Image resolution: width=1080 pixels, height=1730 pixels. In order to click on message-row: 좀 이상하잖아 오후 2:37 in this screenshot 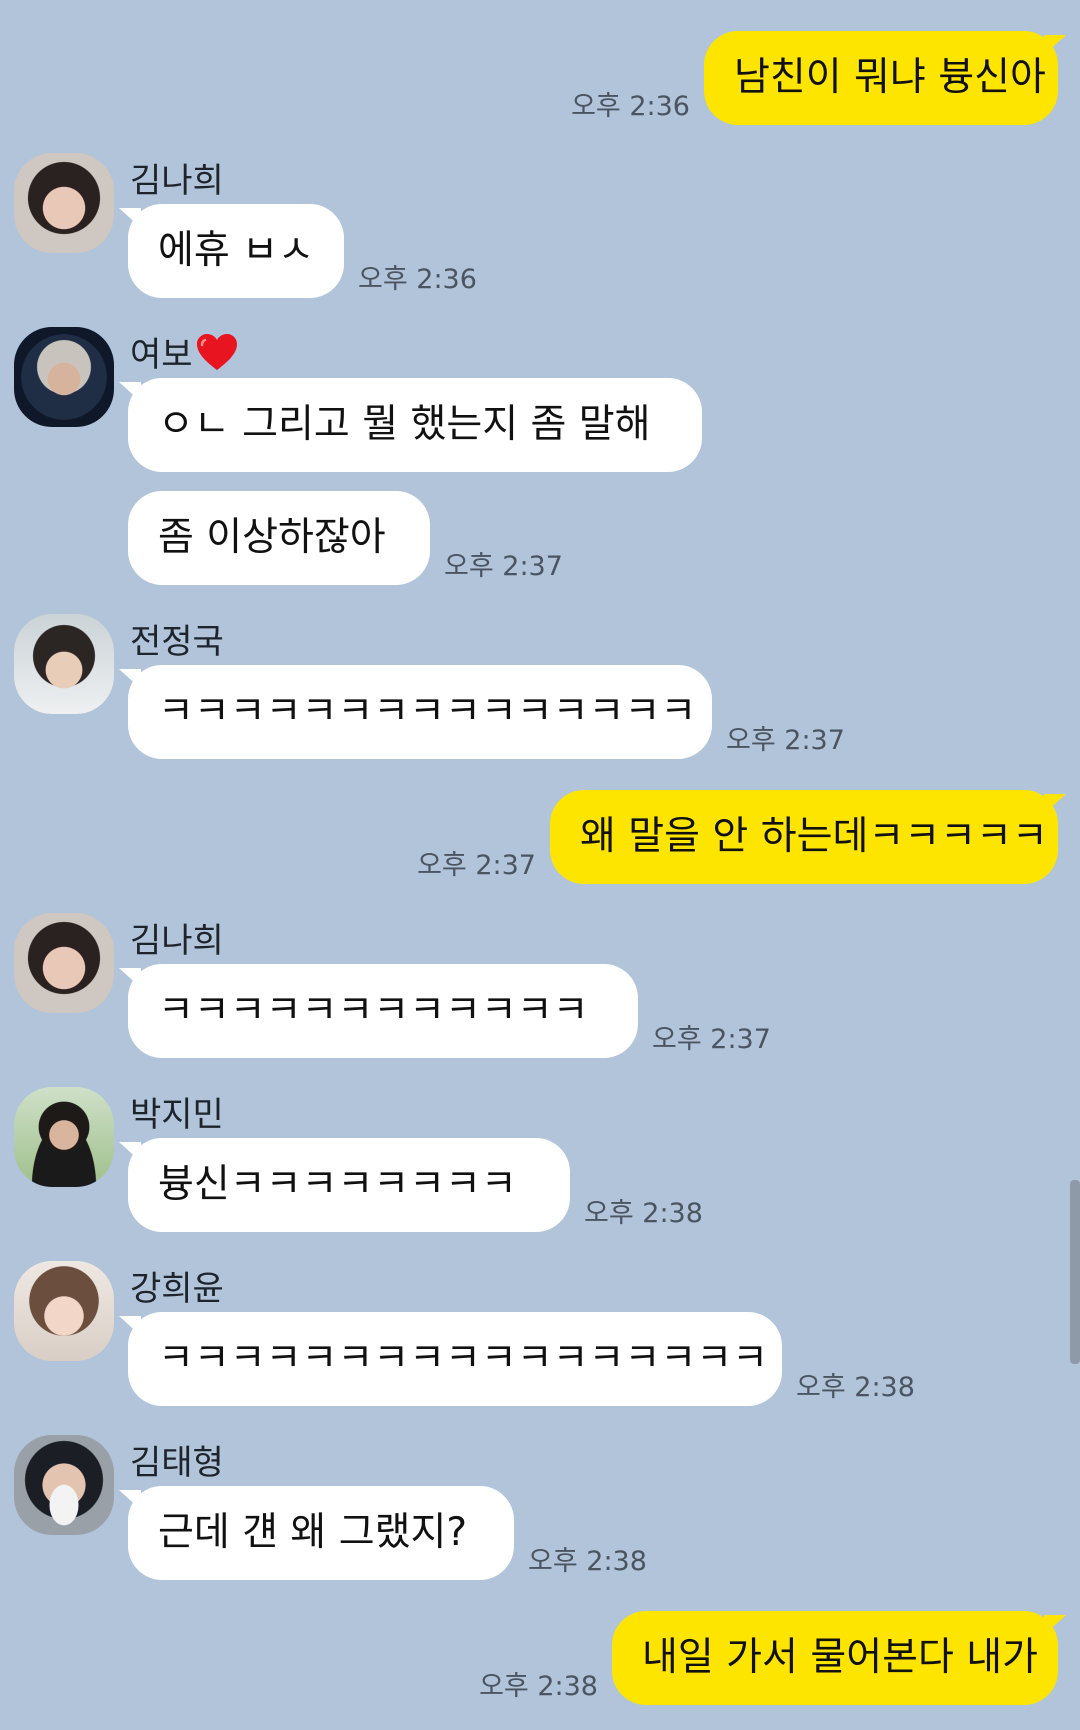, I will do `click(345, 538)`.